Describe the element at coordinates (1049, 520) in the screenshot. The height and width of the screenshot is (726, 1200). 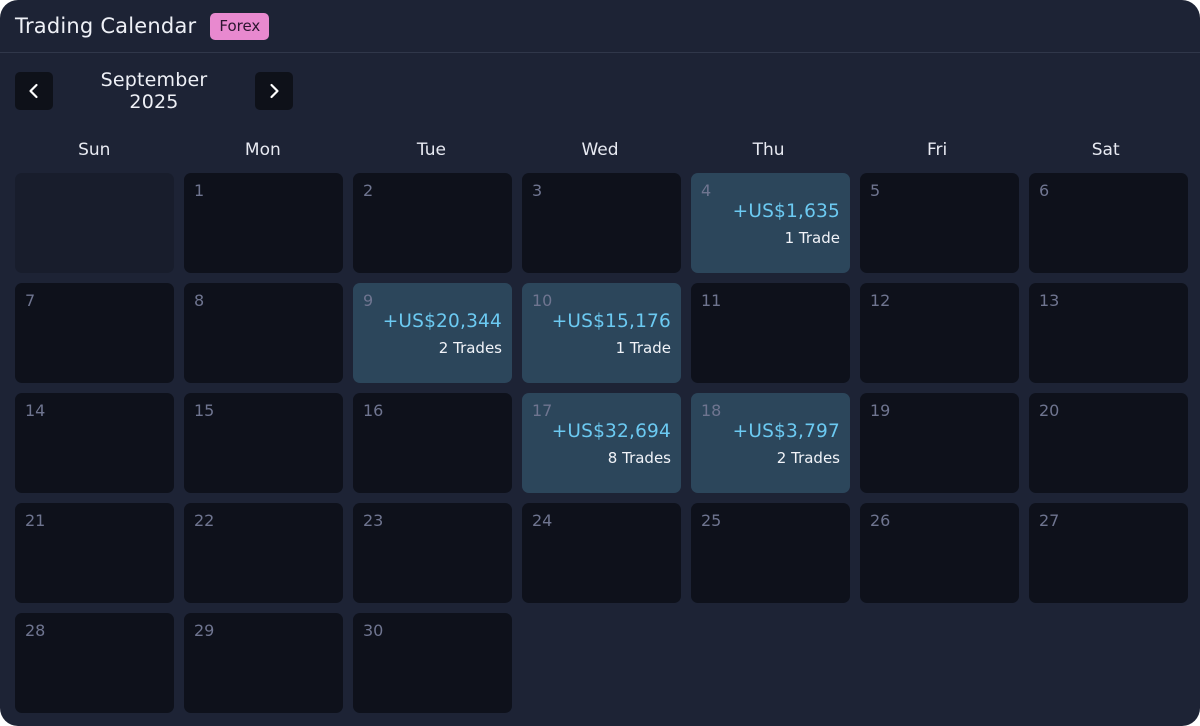
I see `day-number: 27` at that location.